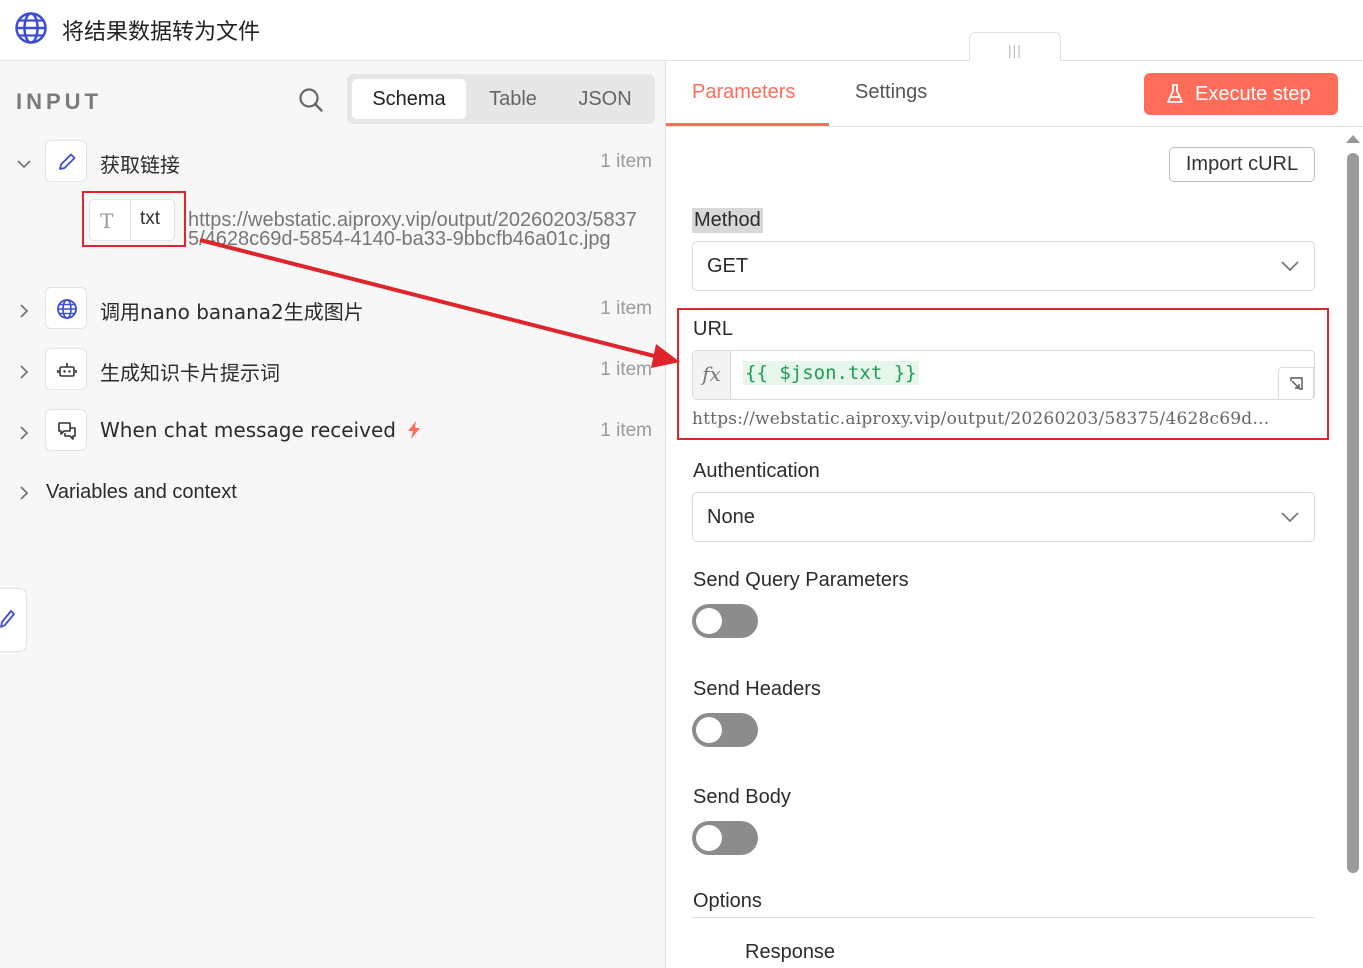  I want to click on annotation-box-field, so click(134, 219).